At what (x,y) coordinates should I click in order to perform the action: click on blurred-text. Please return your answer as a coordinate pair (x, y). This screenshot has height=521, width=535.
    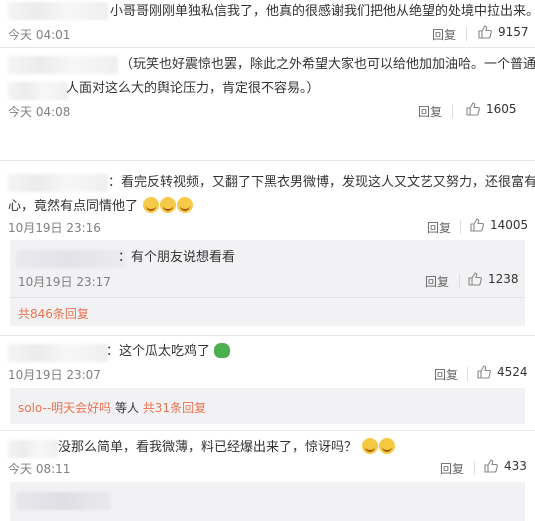
    Looking at the image, I should click on (38, 91).